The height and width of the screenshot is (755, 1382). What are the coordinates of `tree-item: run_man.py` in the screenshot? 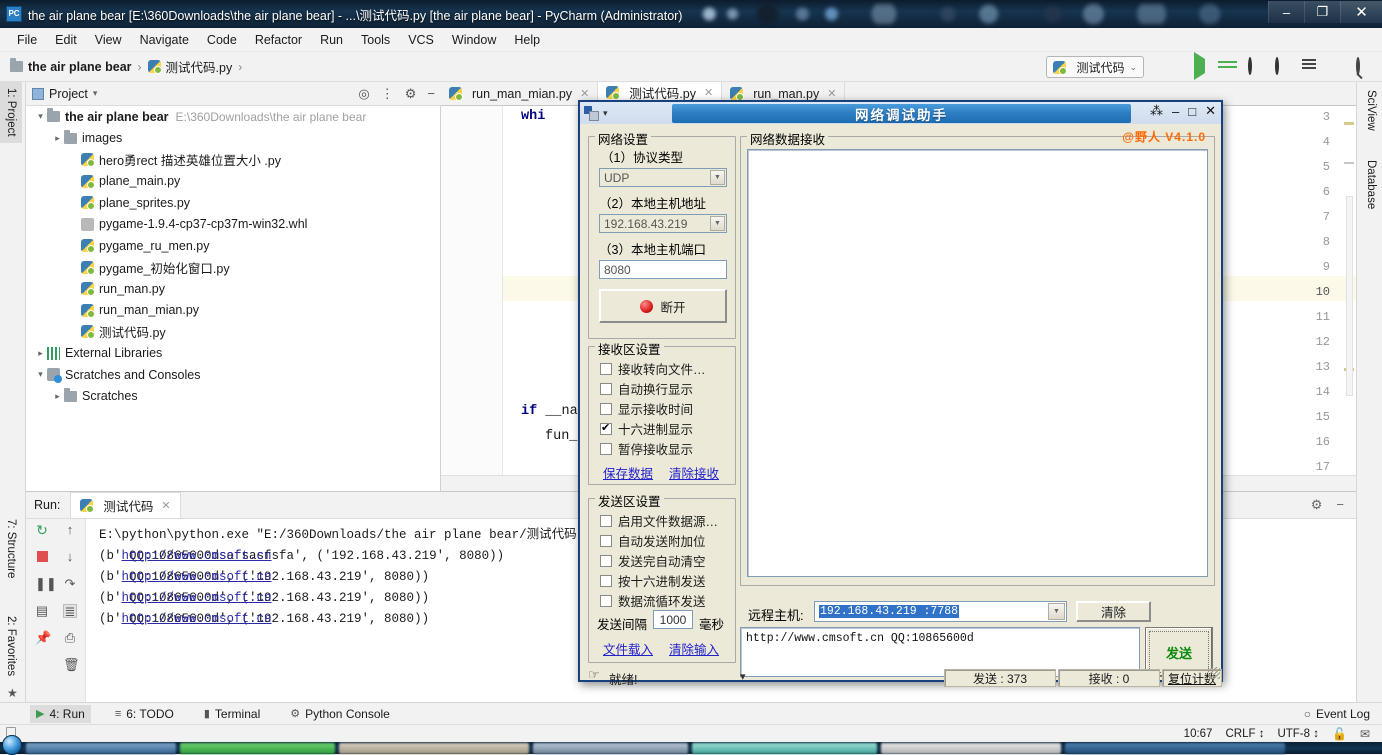 It's located at (233, 289).